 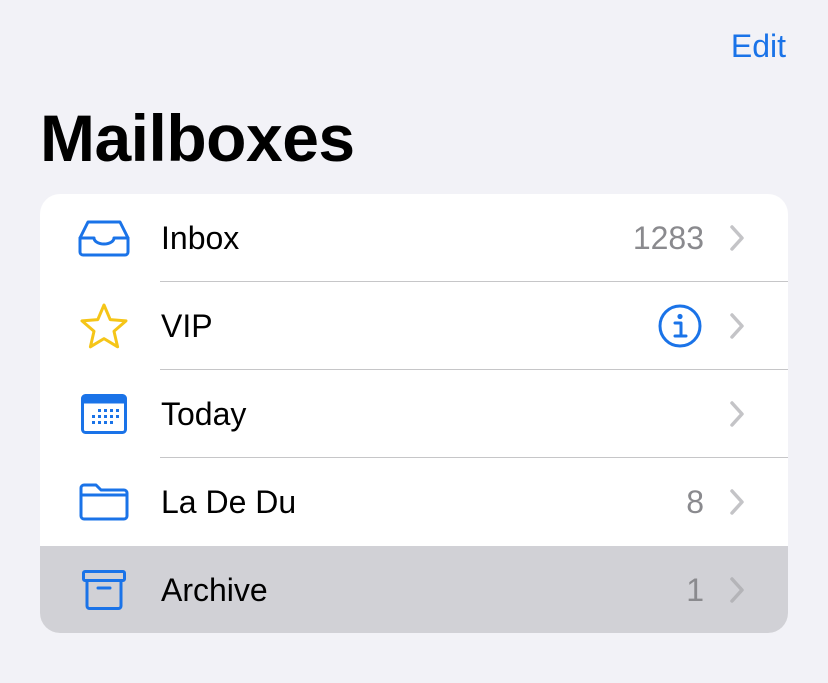 What do you see at coordinates (200, 238) in the screenshot?
I see `mailbox-label: Inbox` at bounding box center [200, 238].